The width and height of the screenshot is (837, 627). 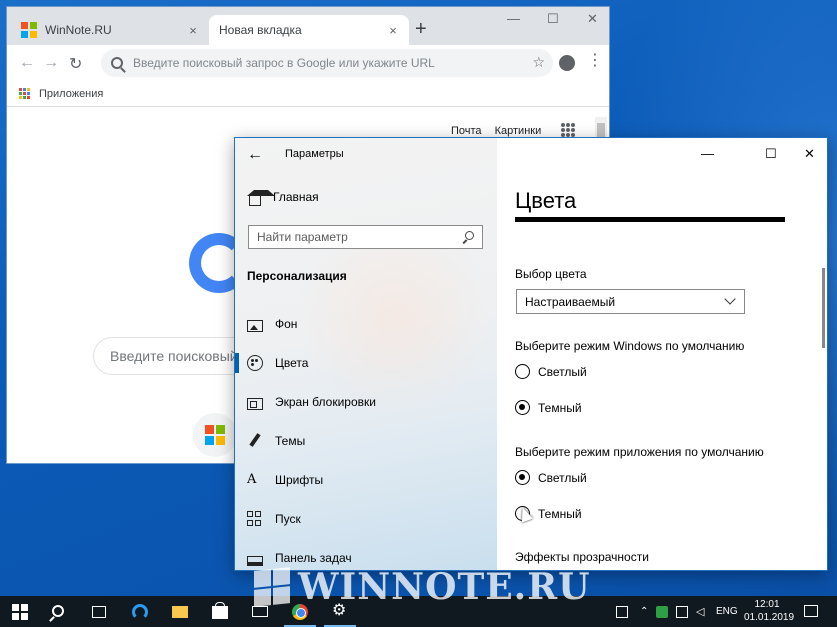 I want to click on bookmark-star-icon: ☆, so click(x=538, y=62).